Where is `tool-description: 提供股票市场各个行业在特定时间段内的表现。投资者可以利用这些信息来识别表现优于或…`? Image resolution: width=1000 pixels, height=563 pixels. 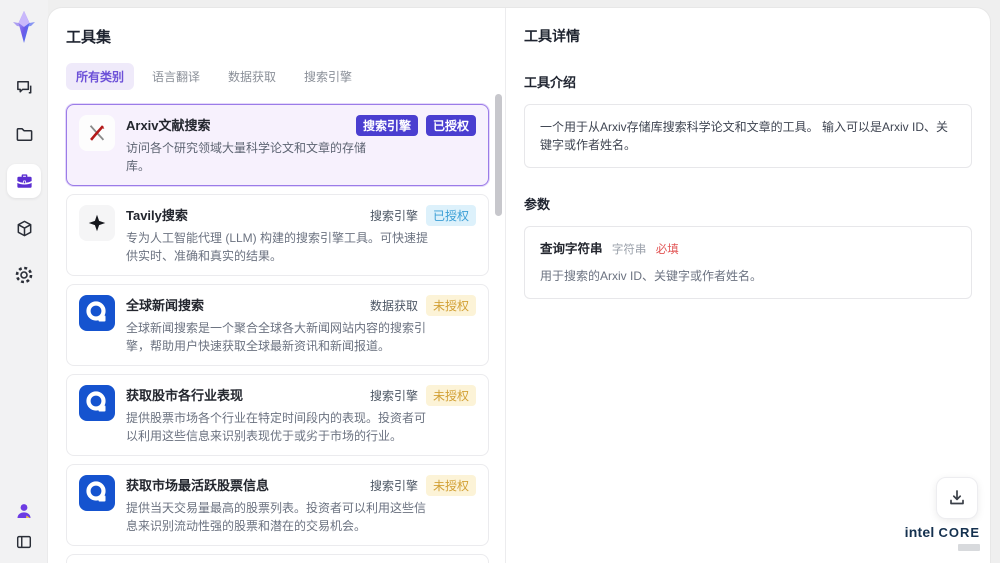 tool-description: 提供股票市场各个行业在特定时间段内的表现。投资者可以利用这些信息来识别表现优于或… is located at coordinates (276, 427).